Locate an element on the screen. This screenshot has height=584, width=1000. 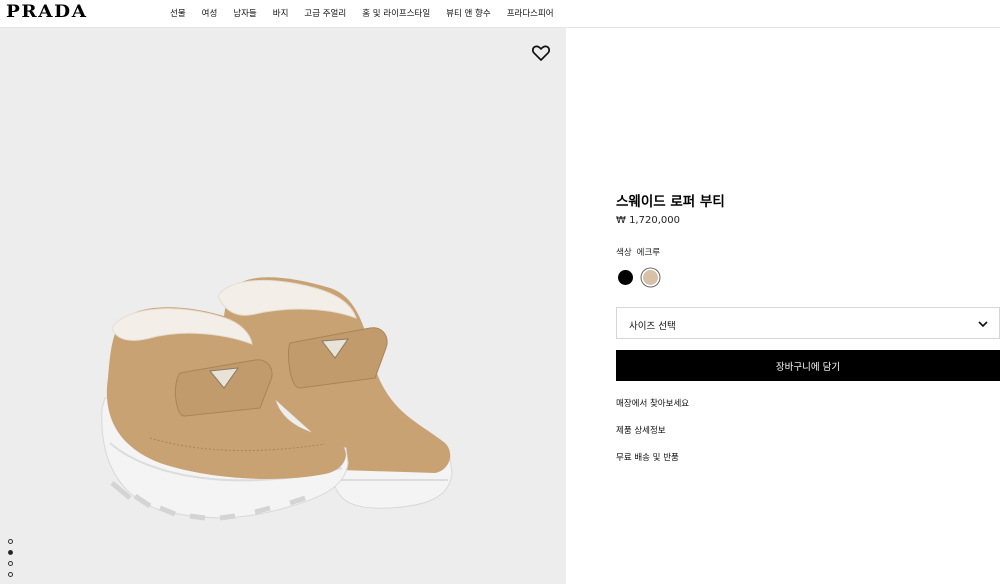
nav-item-gifts: 선물 is located at coordinates (178, 13).